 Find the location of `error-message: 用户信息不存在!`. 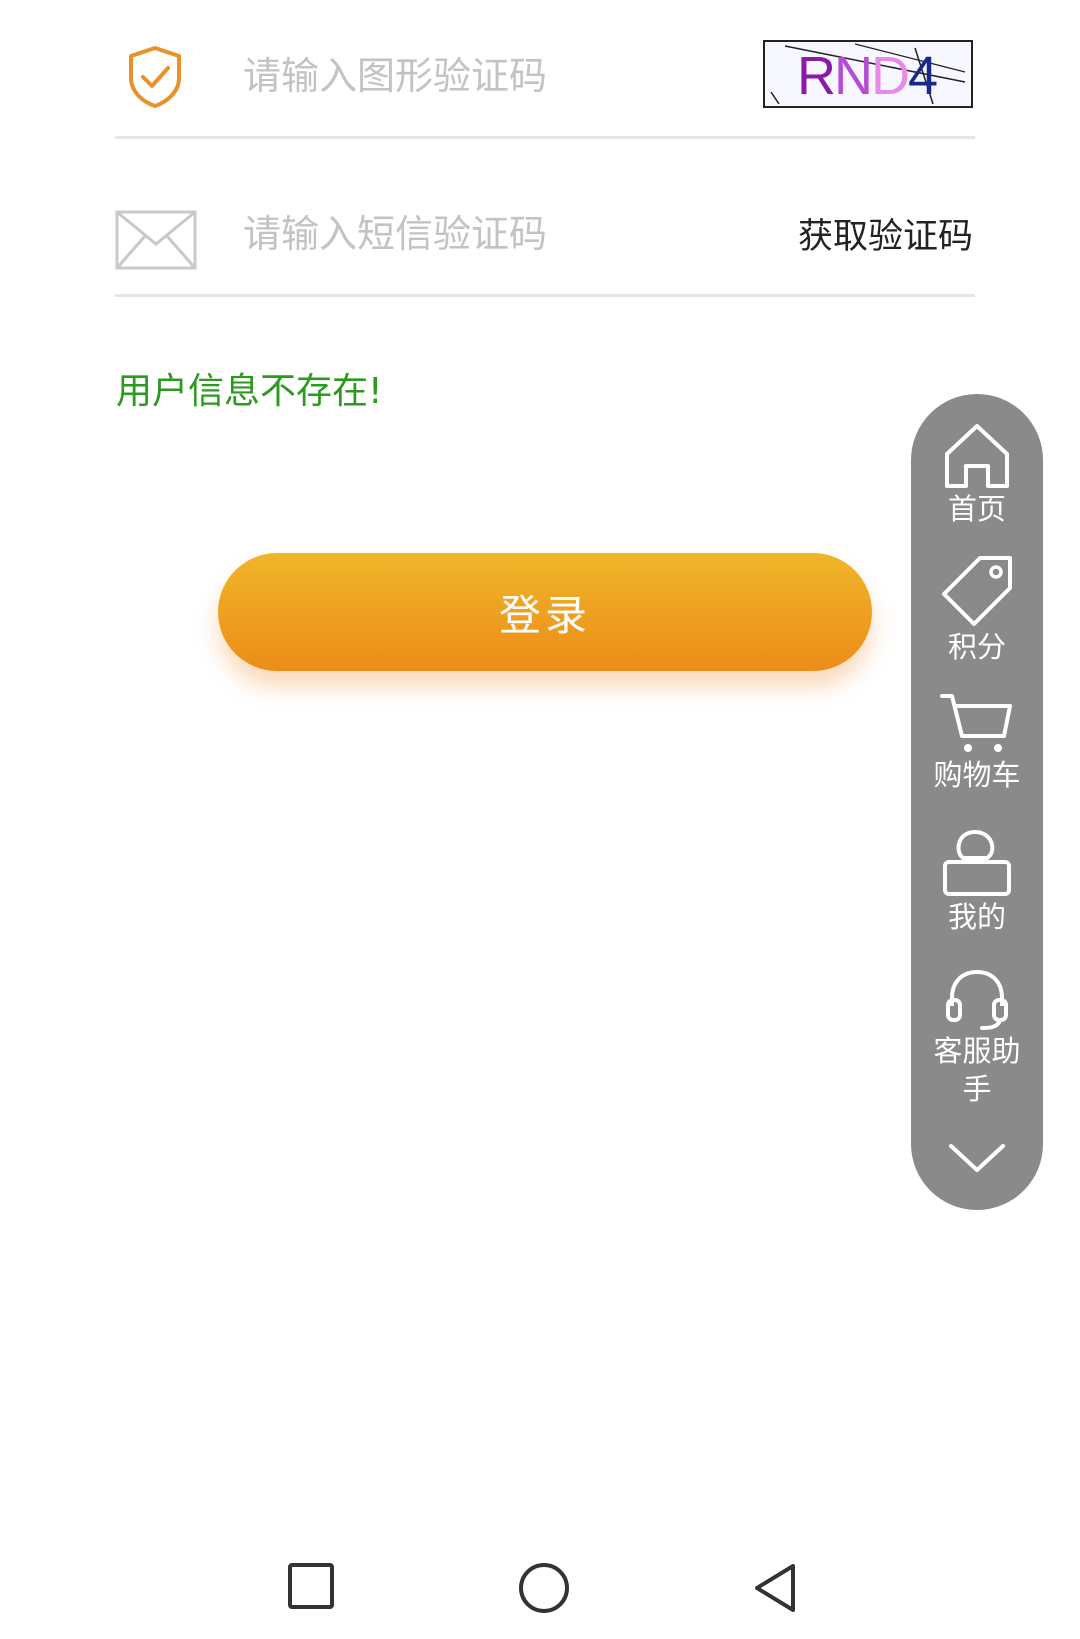

error-message: 用户信息不存在! is located at coordinates (249, 391).